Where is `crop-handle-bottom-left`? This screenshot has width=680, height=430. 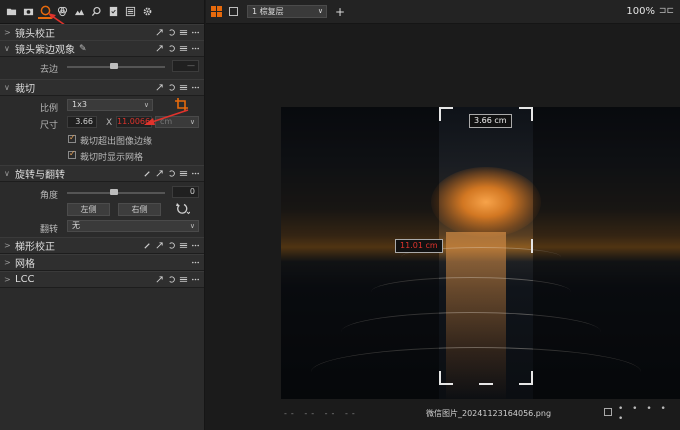 crop-handle-bottom-left is located at coordinates (446, 378).